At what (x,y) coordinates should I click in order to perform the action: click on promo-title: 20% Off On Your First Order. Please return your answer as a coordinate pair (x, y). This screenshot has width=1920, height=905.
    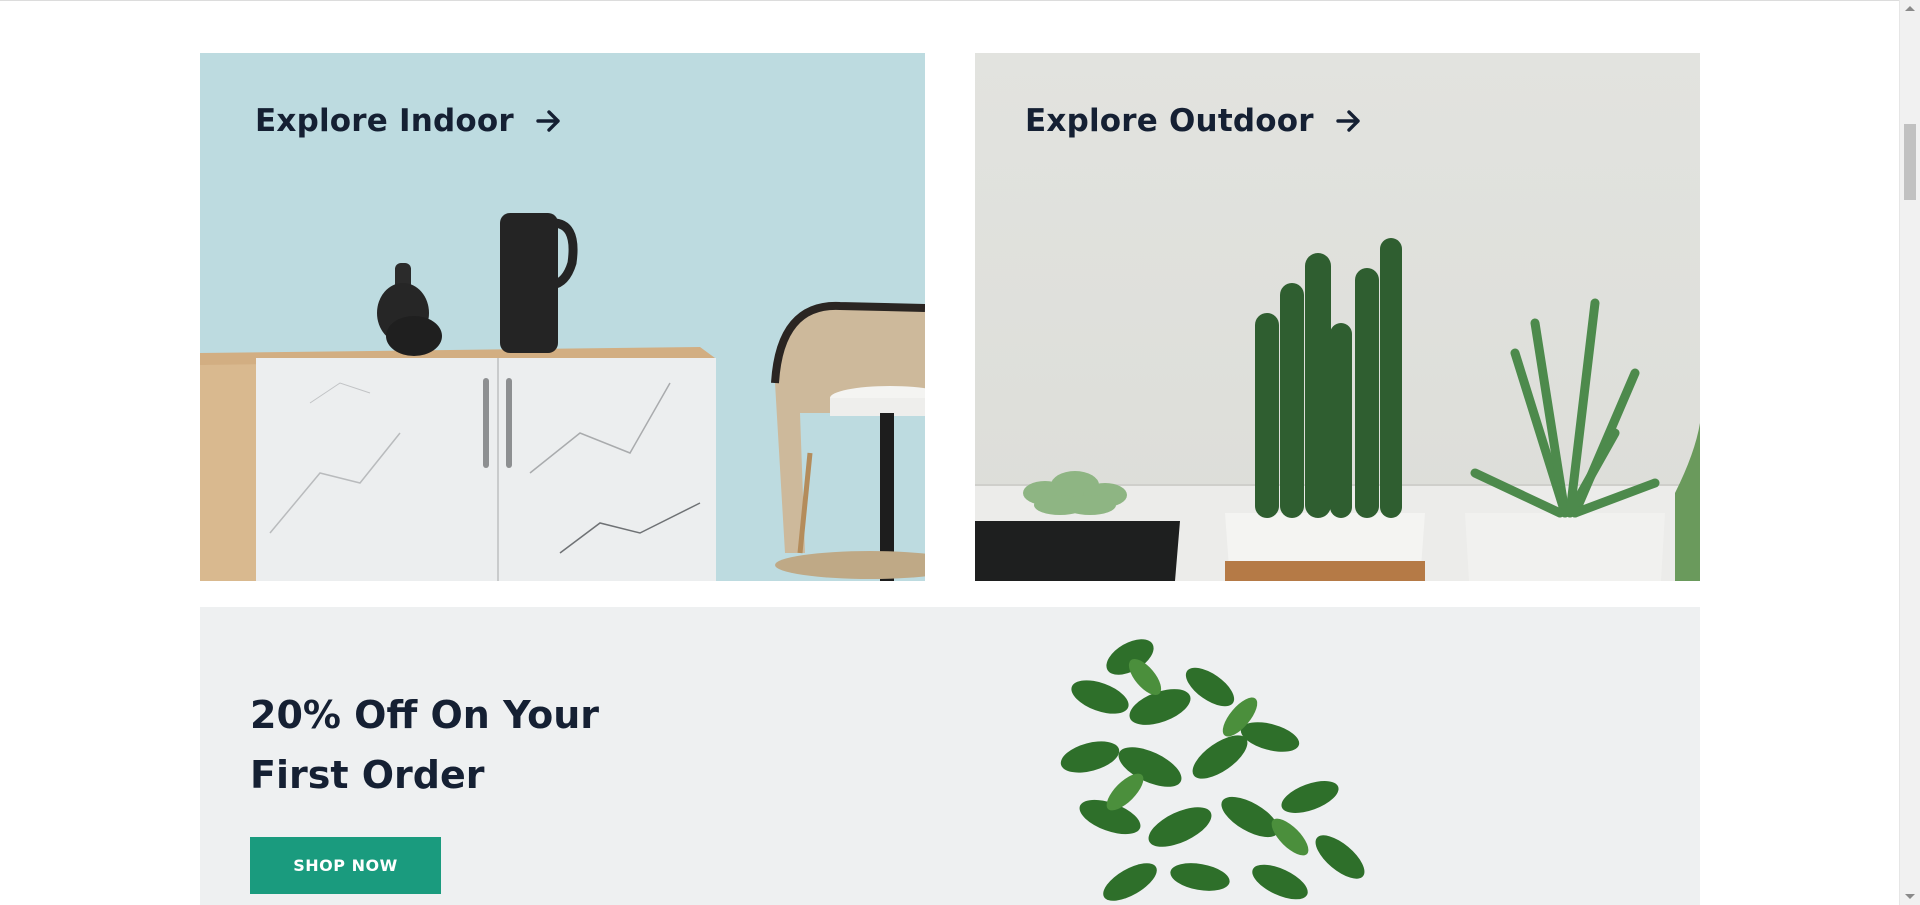
    Looking at the image, I should click on (460, 745).